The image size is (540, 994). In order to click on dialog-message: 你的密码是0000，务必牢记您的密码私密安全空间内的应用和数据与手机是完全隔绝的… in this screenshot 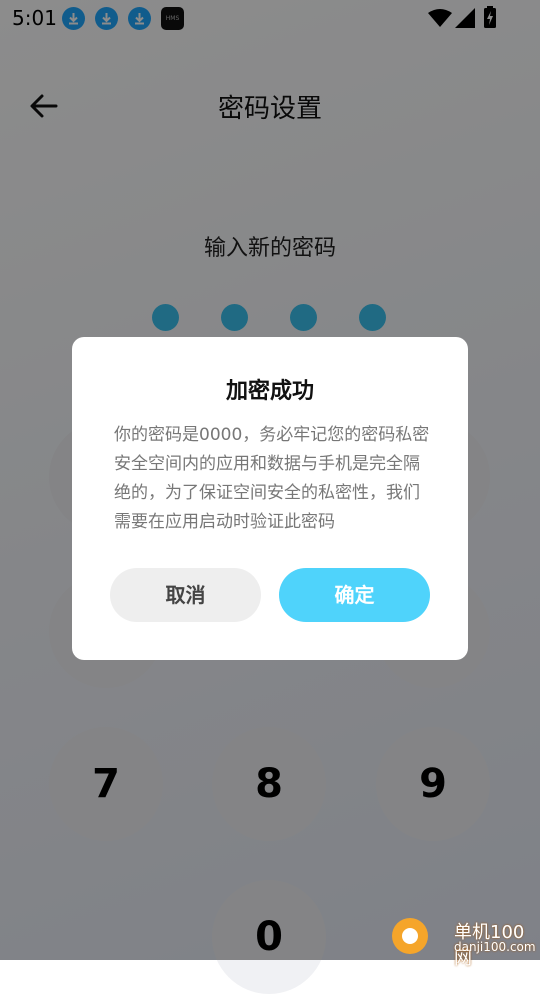, I will do `click(272, 478)`.